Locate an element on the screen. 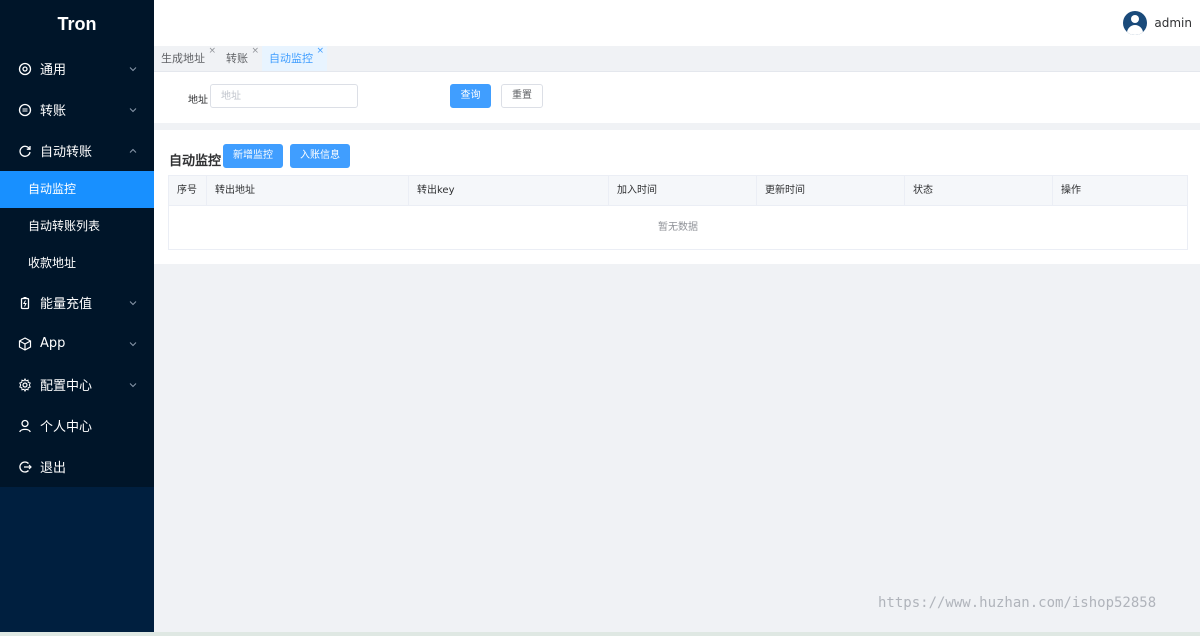  deposit-info-button: 入账信息 is located at coordinates (320, 156).